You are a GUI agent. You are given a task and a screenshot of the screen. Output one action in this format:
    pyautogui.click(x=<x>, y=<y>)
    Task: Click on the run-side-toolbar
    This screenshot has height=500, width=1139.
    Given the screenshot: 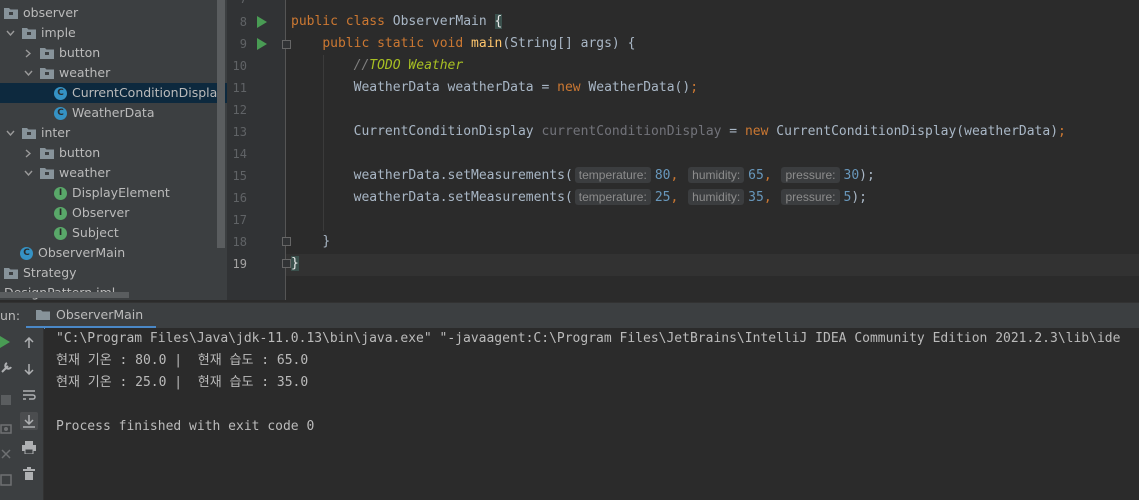 What is the action you would take?
    pyautogui.click(x=7, y=414)
    